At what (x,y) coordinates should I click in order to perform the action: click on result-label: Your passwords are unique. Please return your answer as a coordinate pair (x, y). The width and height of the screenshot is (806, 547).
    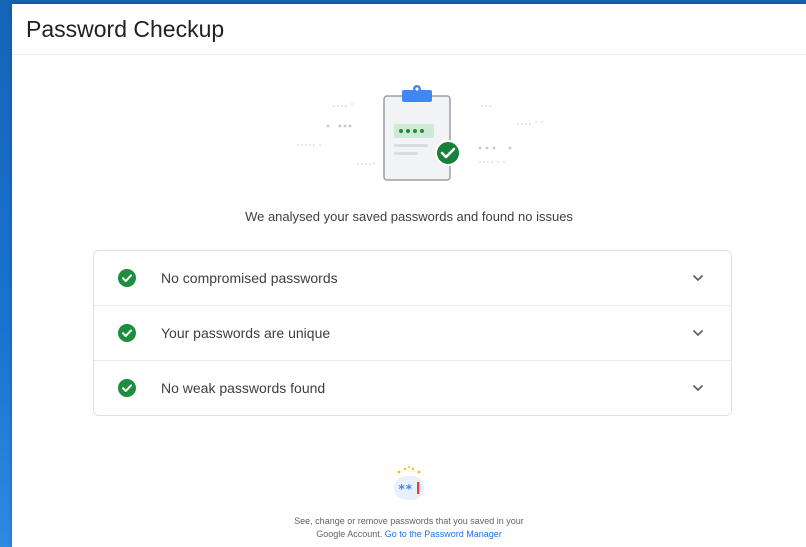
    Looking at the image, I should click on (246, 333).